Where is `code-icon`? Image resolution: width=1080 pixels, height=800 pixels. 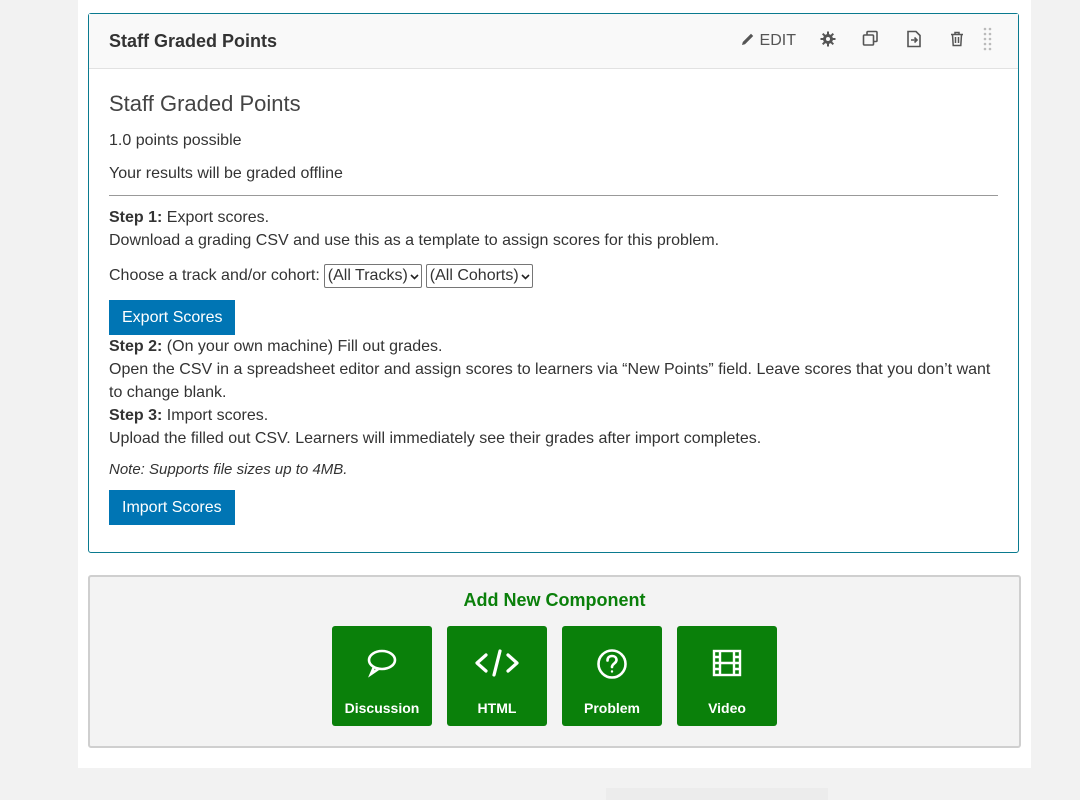
code-icon is located at coordinates (497, 654).